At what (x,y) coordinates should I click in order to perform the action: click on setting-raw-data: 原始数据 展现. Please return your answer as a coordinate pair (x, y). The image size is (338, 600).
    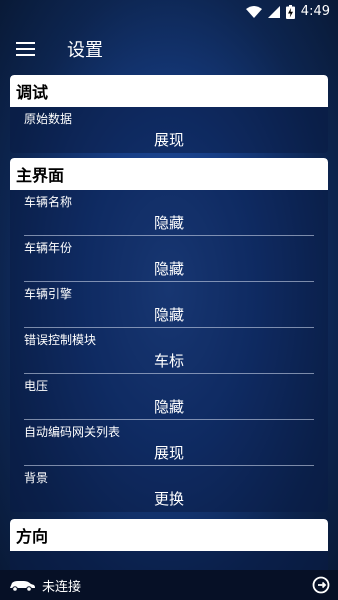
    Looking at the image, I should click on (169, 130).